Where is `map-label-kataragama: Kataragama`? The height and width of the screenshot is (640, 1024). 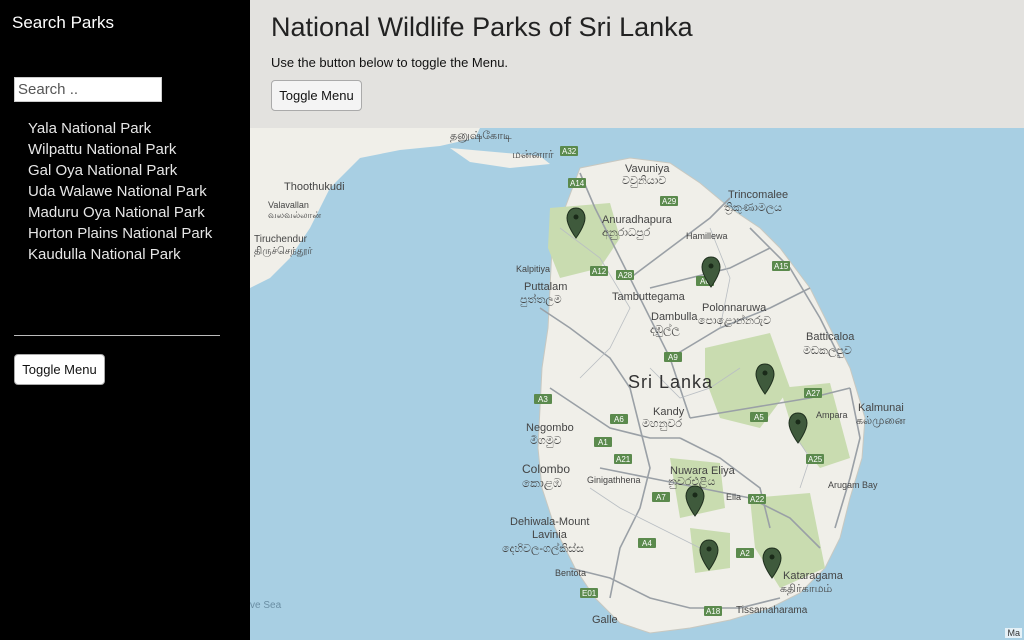 map-label-kataragama: Kataragama is located at coordinates (813, 576).